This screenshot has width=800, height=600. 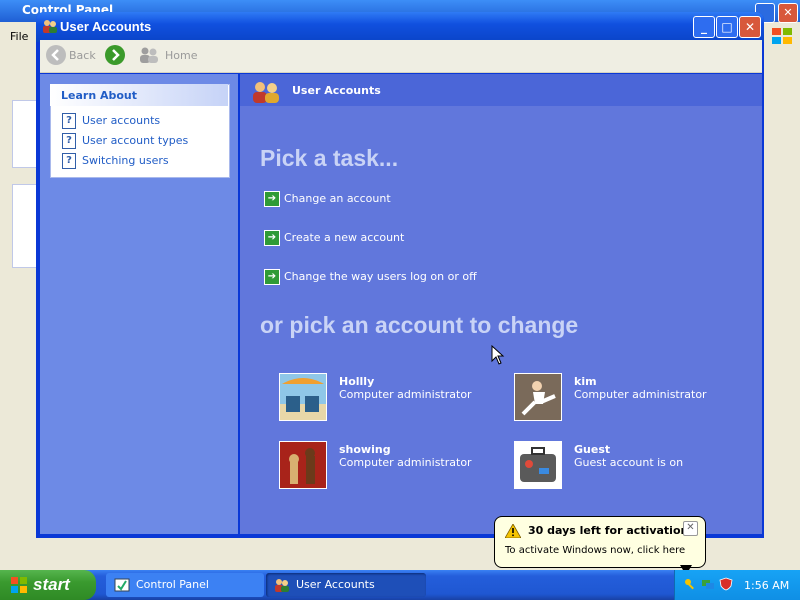 I want to click on balloon-activate-link: To activate Windows now, click here, so click(x=595, y=550).